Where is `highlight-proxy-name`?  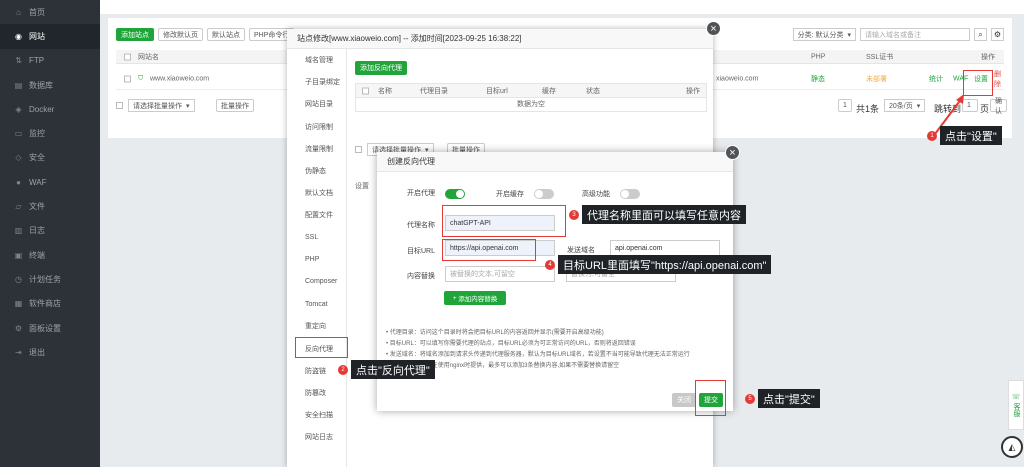
highlight-proxy-name is located at coordinates (504, 221).